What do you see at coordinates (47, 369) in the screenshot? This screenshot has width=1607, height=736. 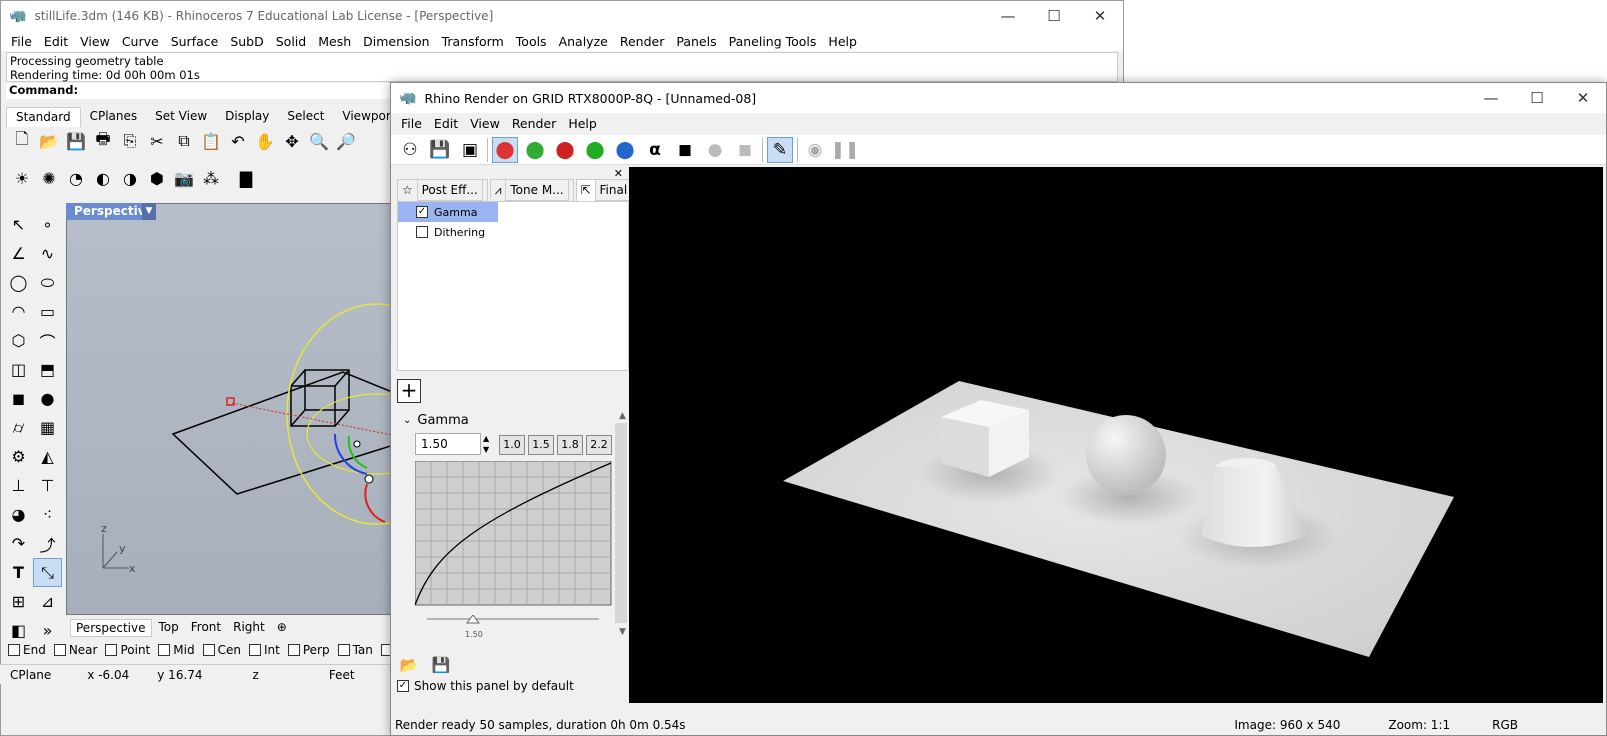 I see `extrude-icon: ⬒` at bounding box center [47, 369].